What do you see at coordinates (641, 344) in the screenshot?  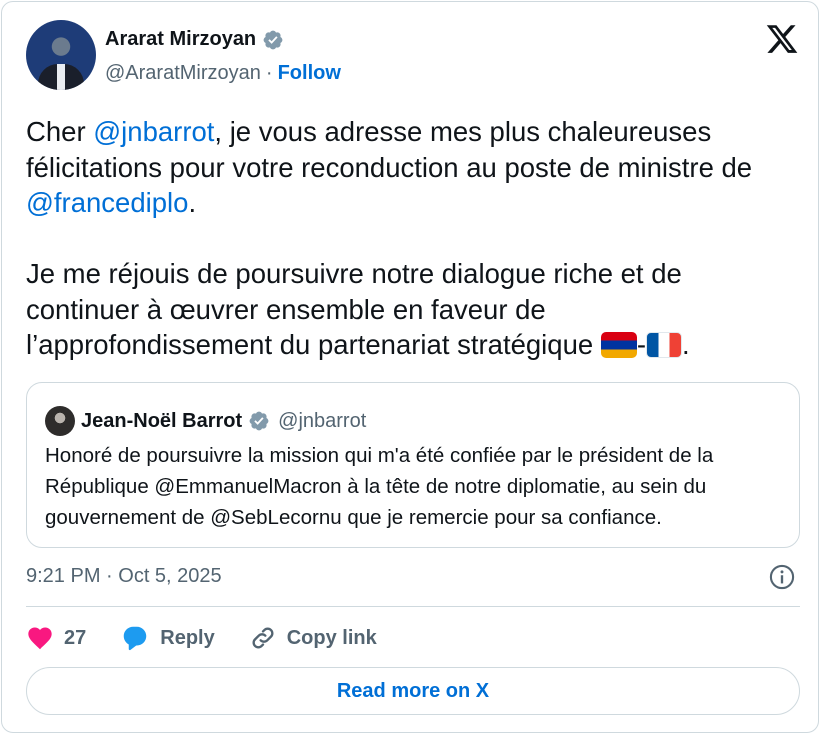 I see `flag-dash: -` at bounding box center [641, 344].